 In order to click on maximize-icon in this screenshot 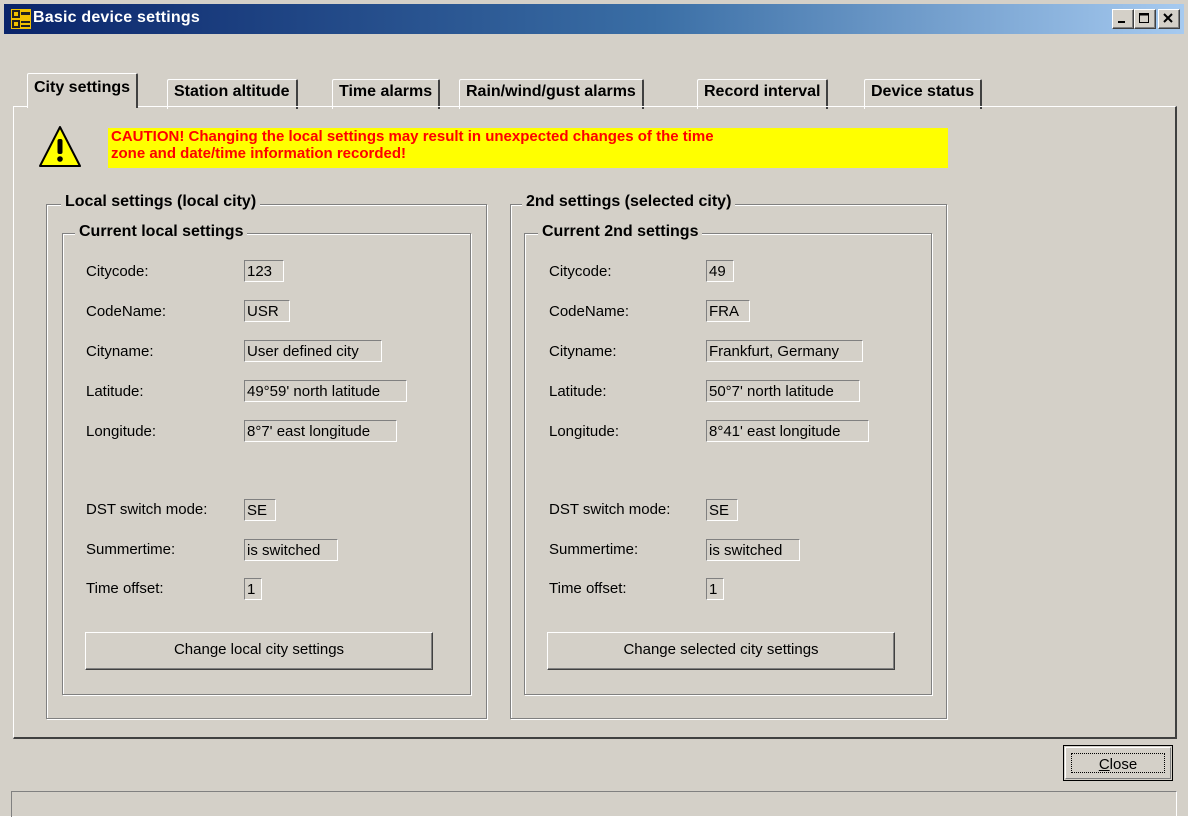, I will do `click(1144, 18)`.